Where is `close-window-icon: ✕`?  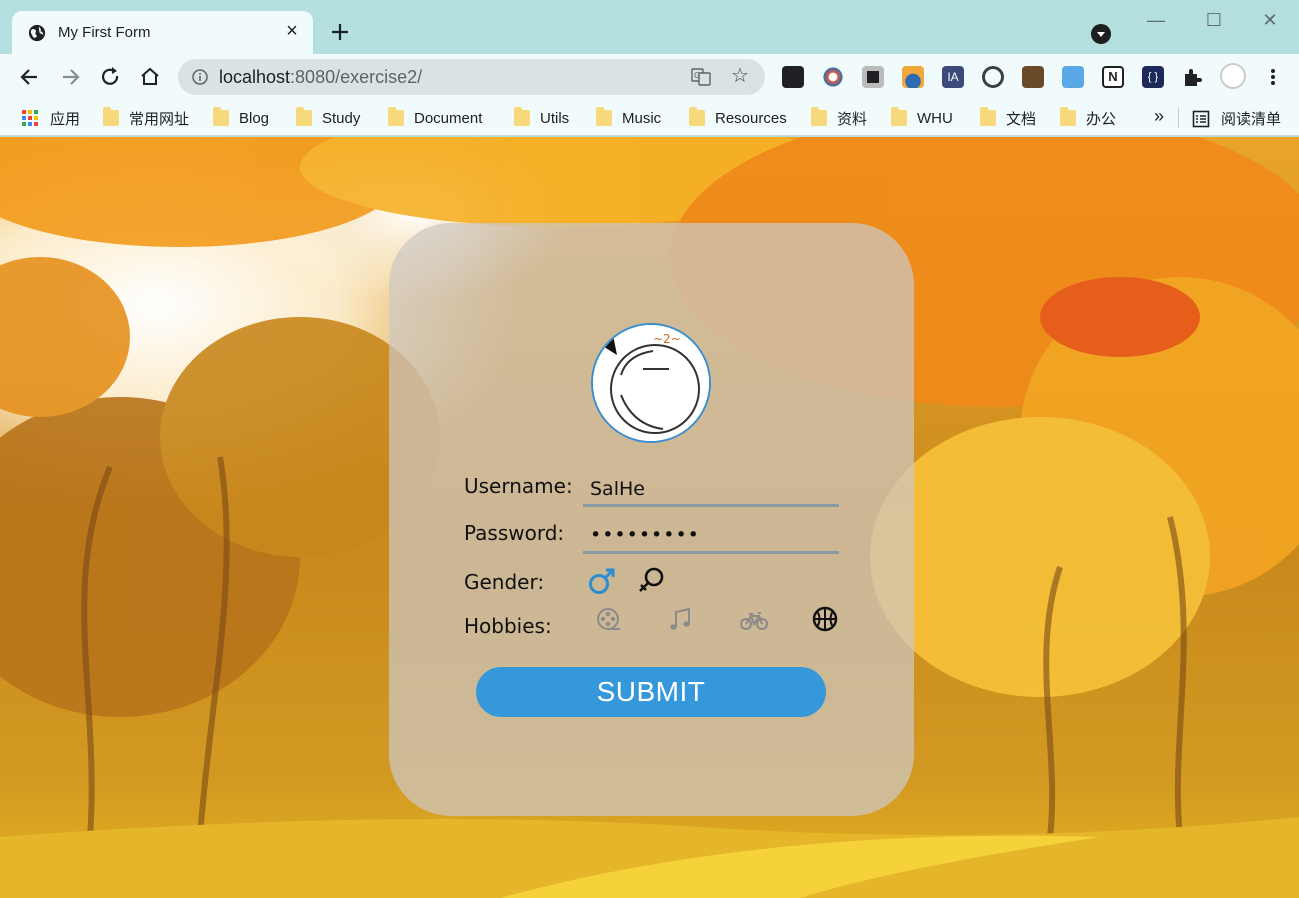
close-window-icon: ✕ is located at coordinates (1270, 20).